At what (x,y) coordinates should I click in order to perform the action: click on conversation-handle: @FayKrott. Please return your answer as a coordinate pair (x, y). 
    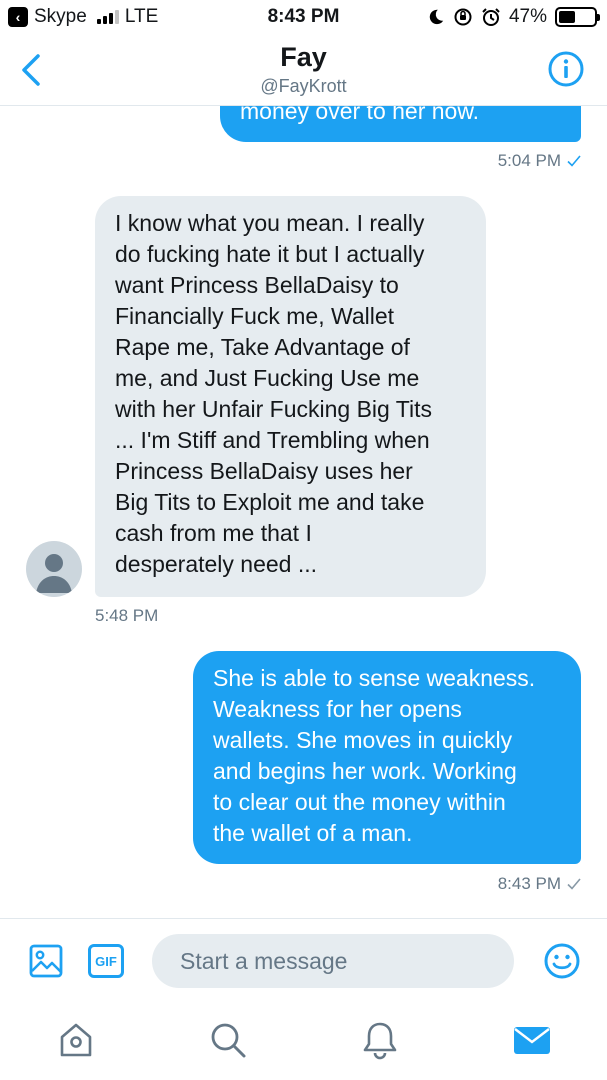
    Looking at the image, I should click on (303, 86).